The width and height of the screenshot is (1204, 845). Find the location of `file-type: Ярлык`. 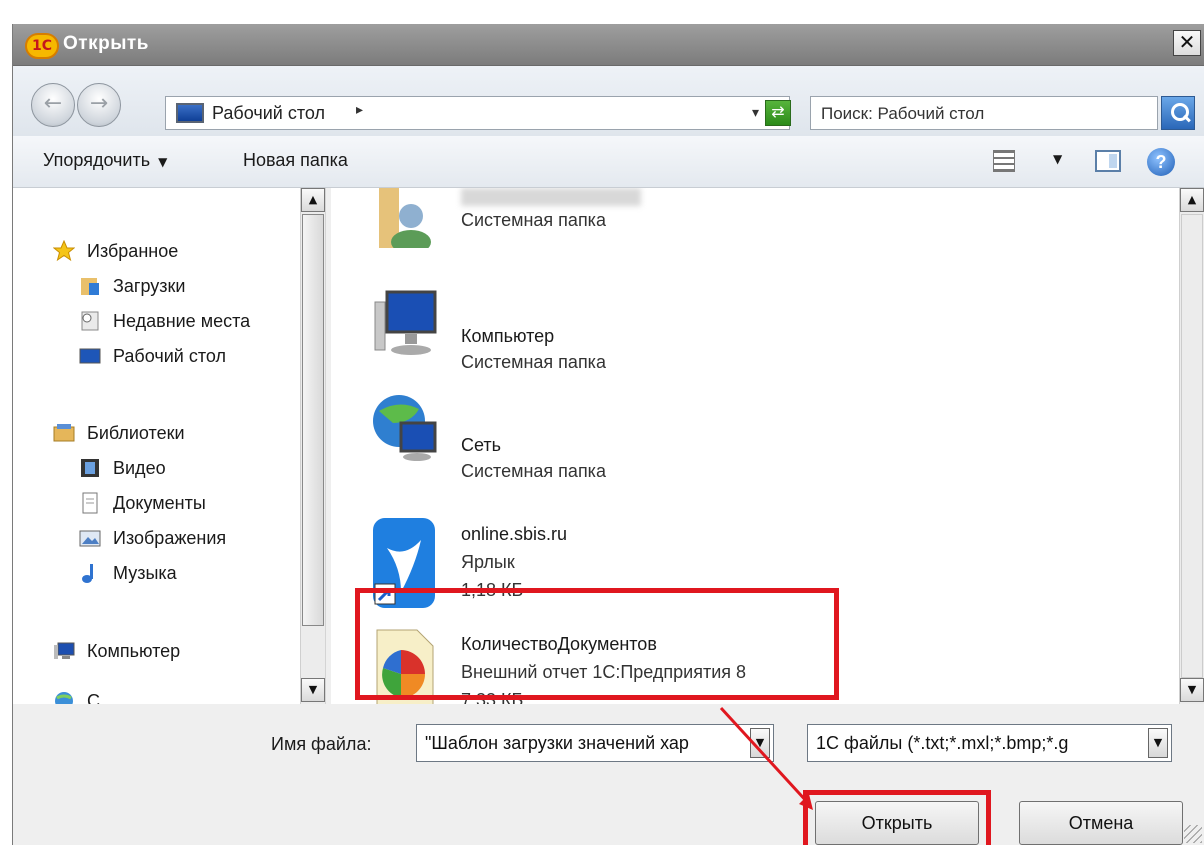

file-type: Ярлык is located at coordinates (488, 562).